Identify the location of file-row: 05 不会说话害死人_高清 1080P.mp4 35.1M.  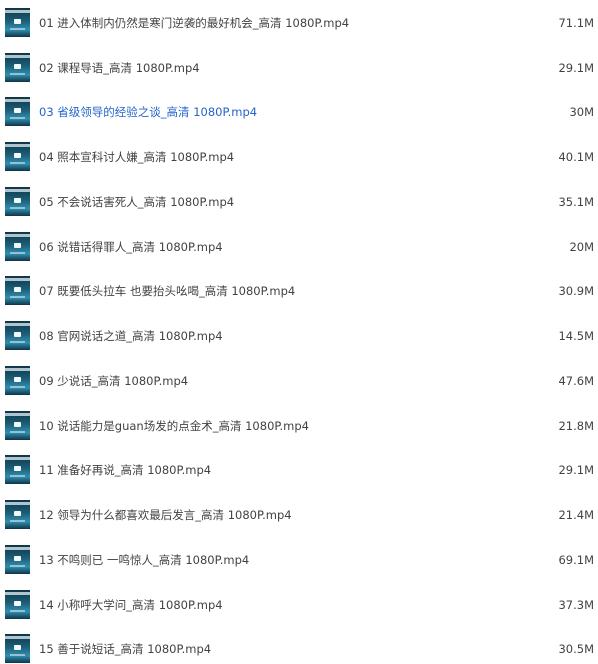
(299, 202).